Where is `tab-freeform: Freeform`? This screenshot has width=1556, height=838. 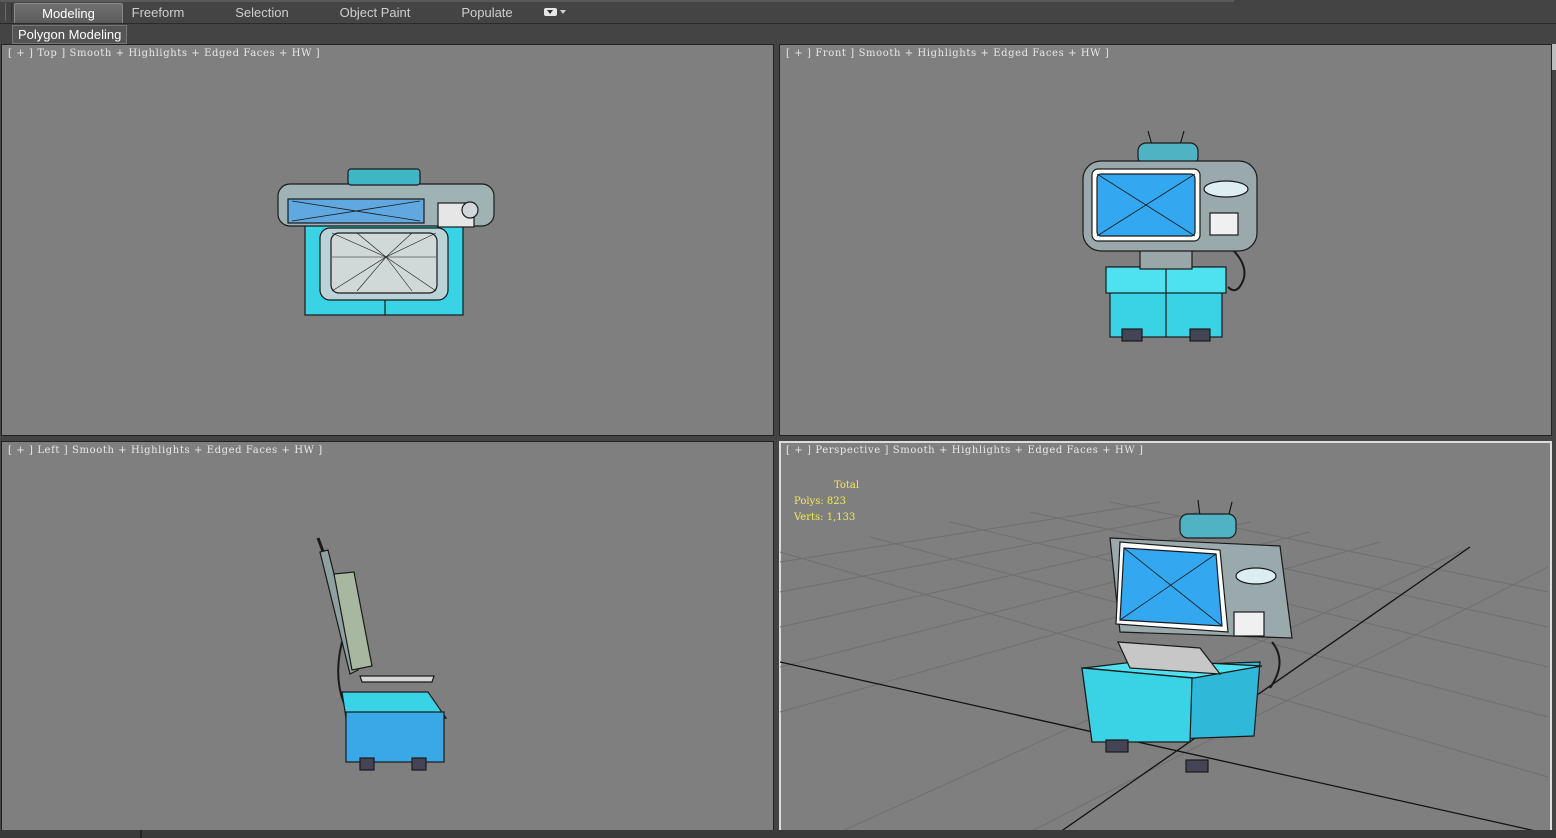
tab-freeform: Freeform is located at coordinates (158, 12).